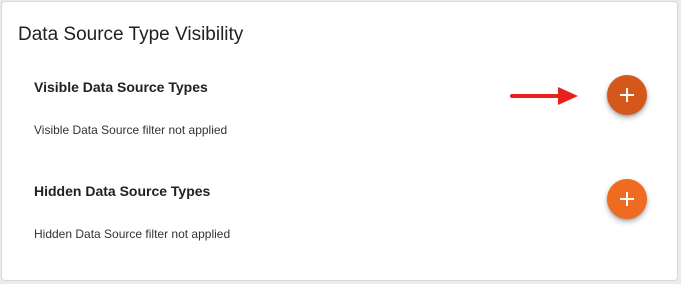 This screenshot has width=681, height=284. I want to click on add-hidden-type-button, so click(627, 199).